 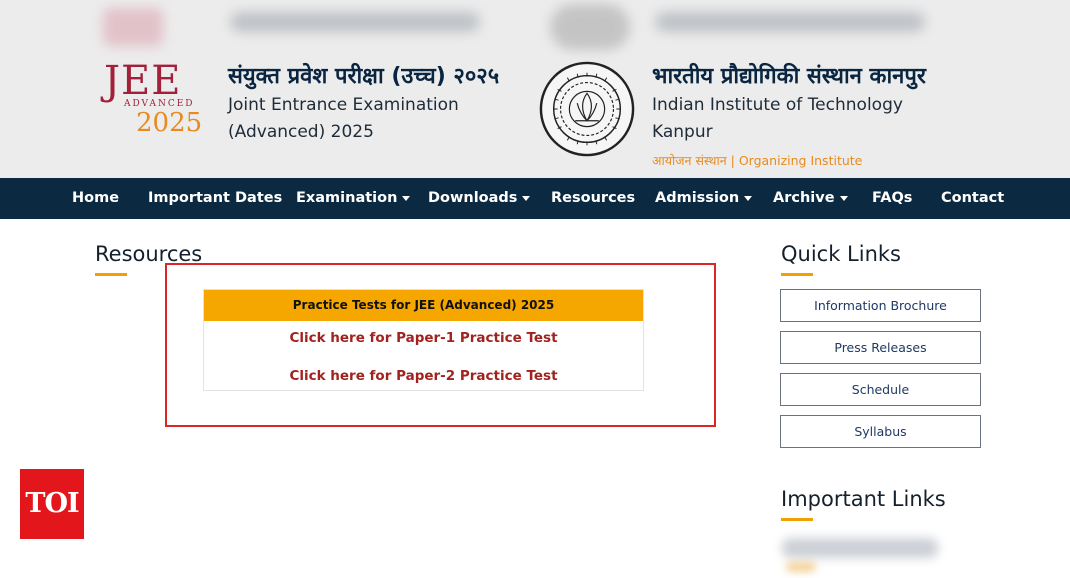 I want to click on institute-name-hindi: भारतीय प्रौद्योगिकी संस्थान कानपुर, so click(x=789, y=76).